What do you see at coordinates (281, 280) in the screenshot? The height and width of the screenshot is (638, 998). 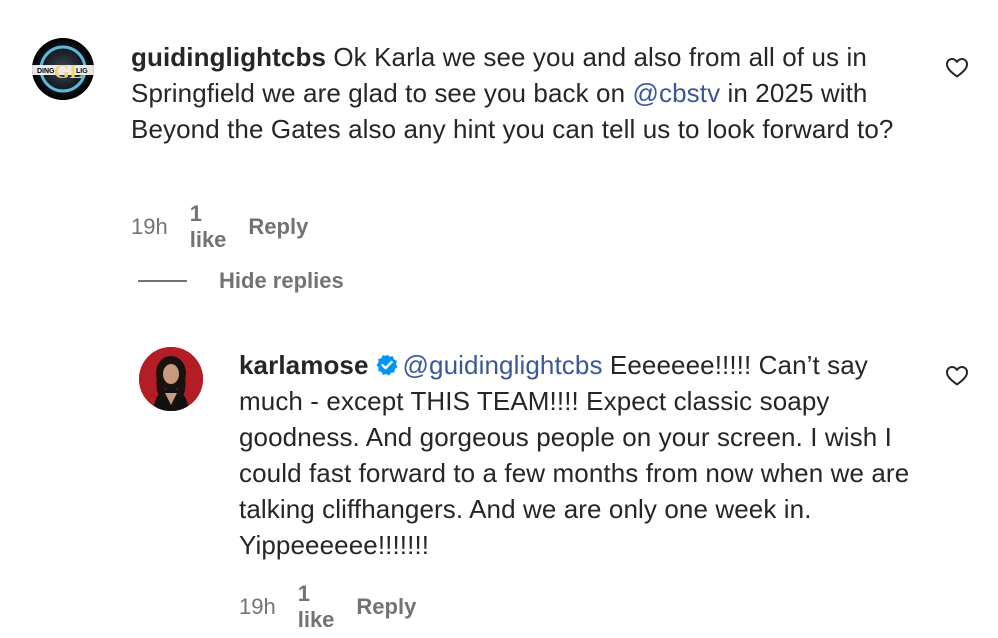 I see `hide-replies-label: Hide replies` at bounding box center [281, 280].